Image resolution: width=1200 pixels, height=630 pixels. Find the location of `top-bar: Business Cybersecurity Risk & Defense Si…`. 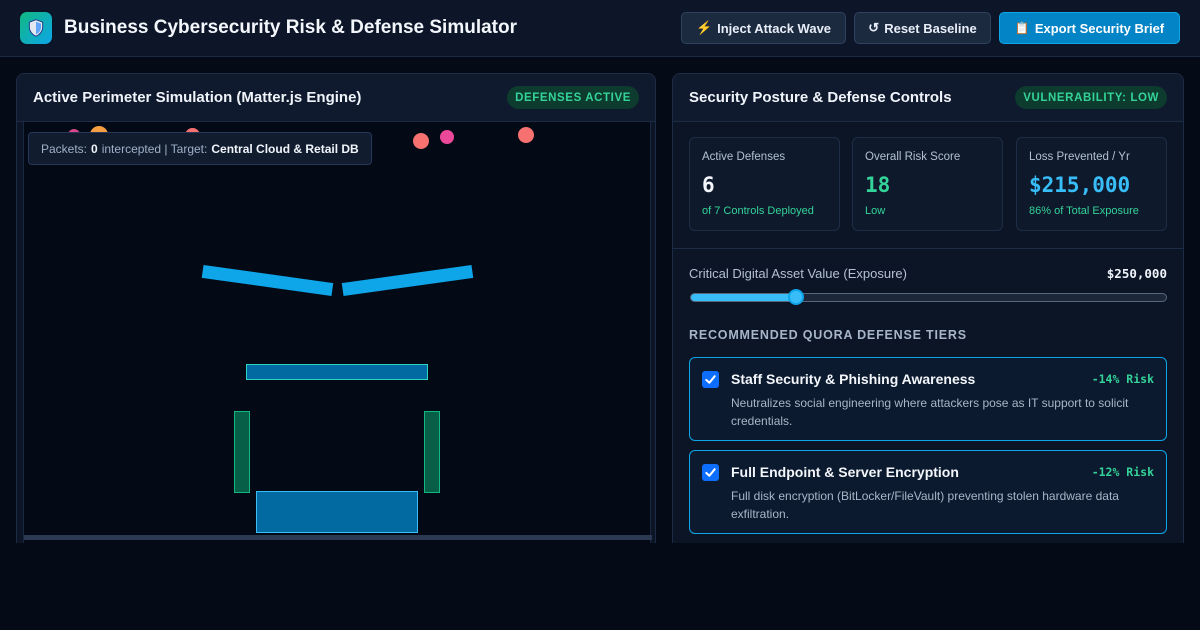

top-bar: Business Cybersecurity Risk & Defense Si… is located at coordinates (600, 28).